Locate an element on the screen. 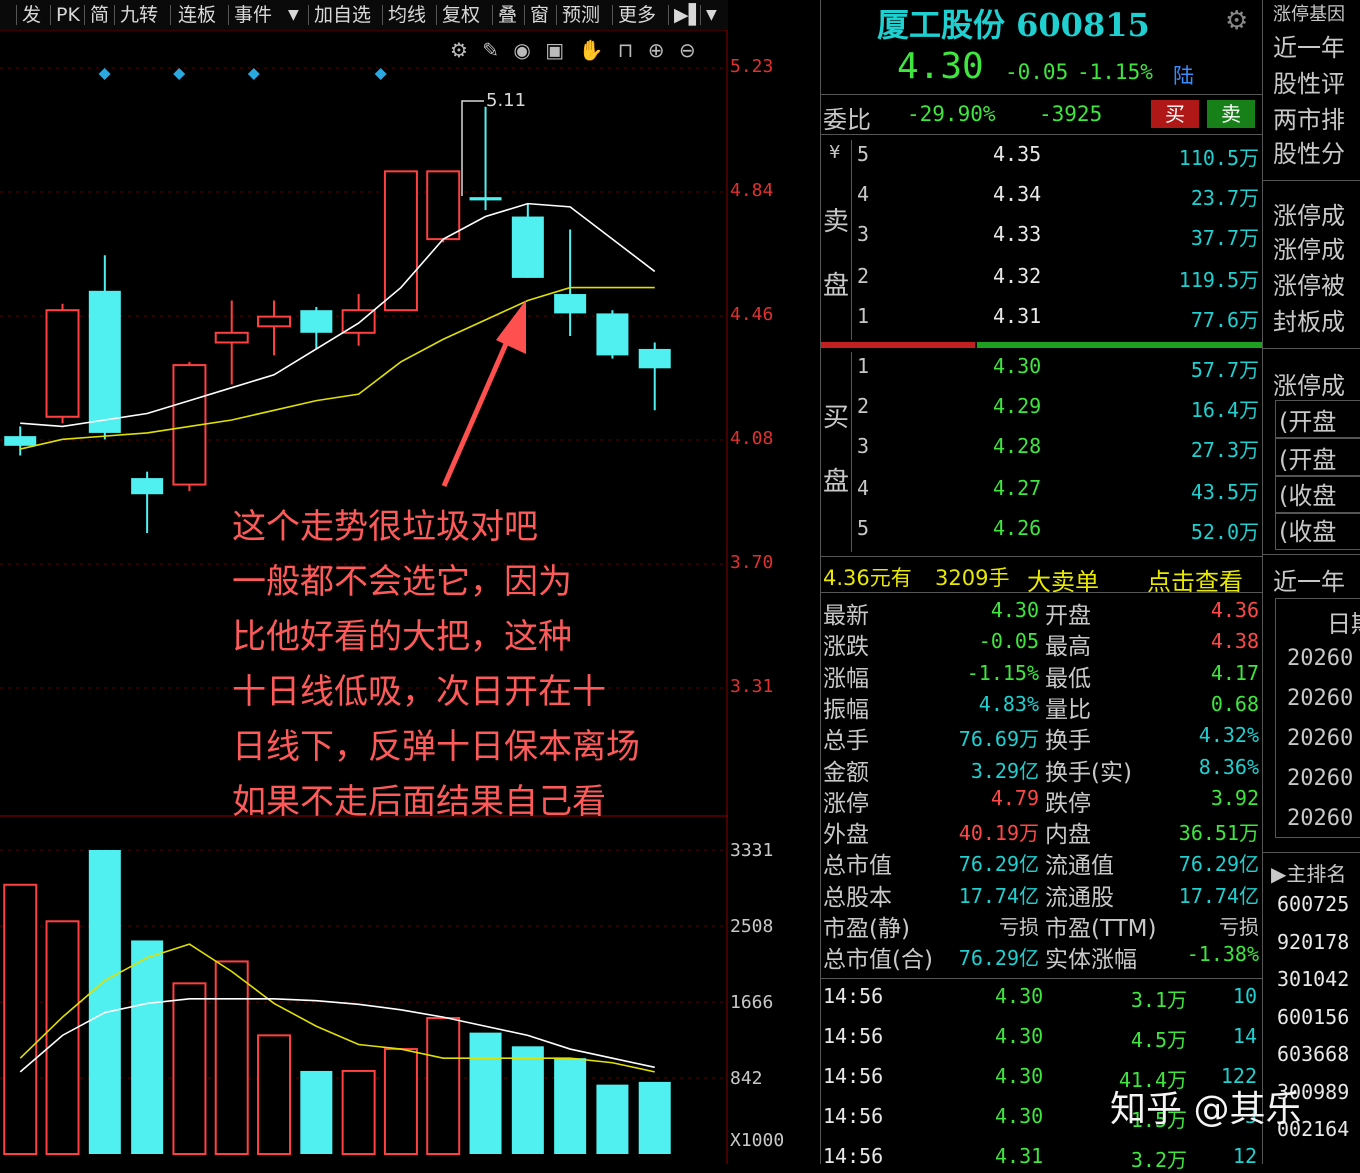  annotation-line: 十日线低吸，次日开在十 is located at coordinates (419, 692).